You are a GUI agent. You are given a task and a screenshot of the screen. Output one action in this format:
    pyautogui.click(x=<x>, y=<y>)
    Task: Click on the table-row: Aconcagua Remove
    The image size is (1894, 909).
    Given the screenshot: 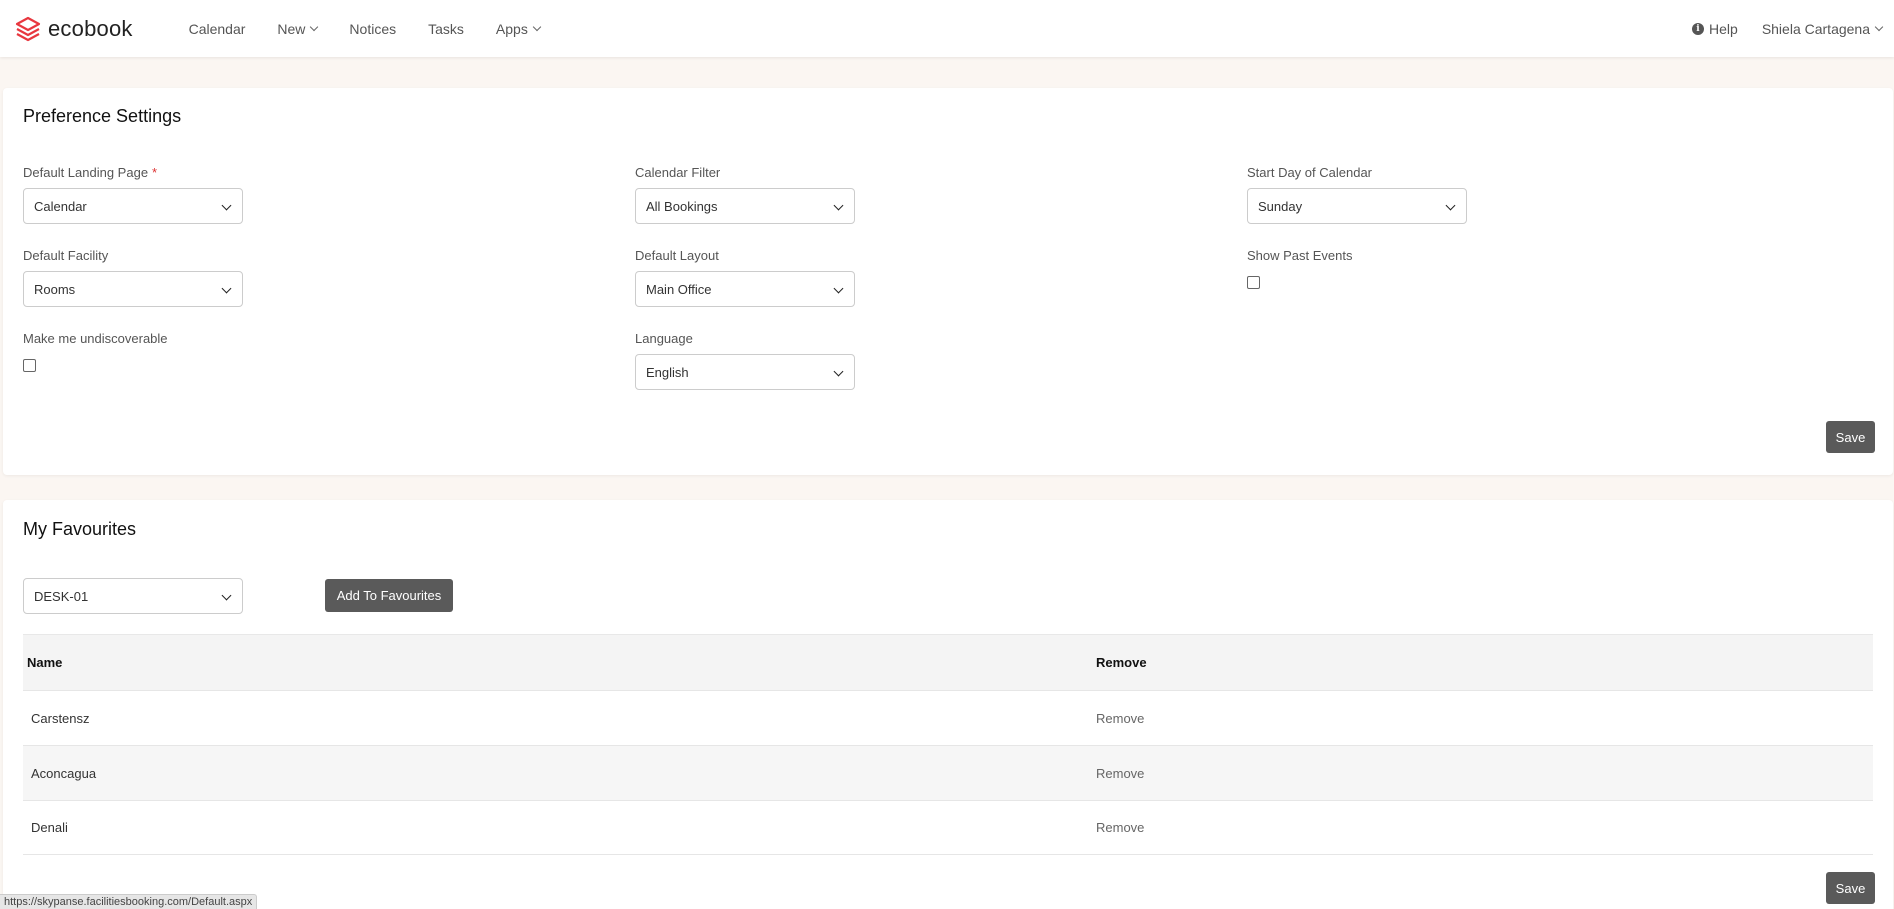 What is the action you would take?
    pyautogui.click(x=948, y=772)
    